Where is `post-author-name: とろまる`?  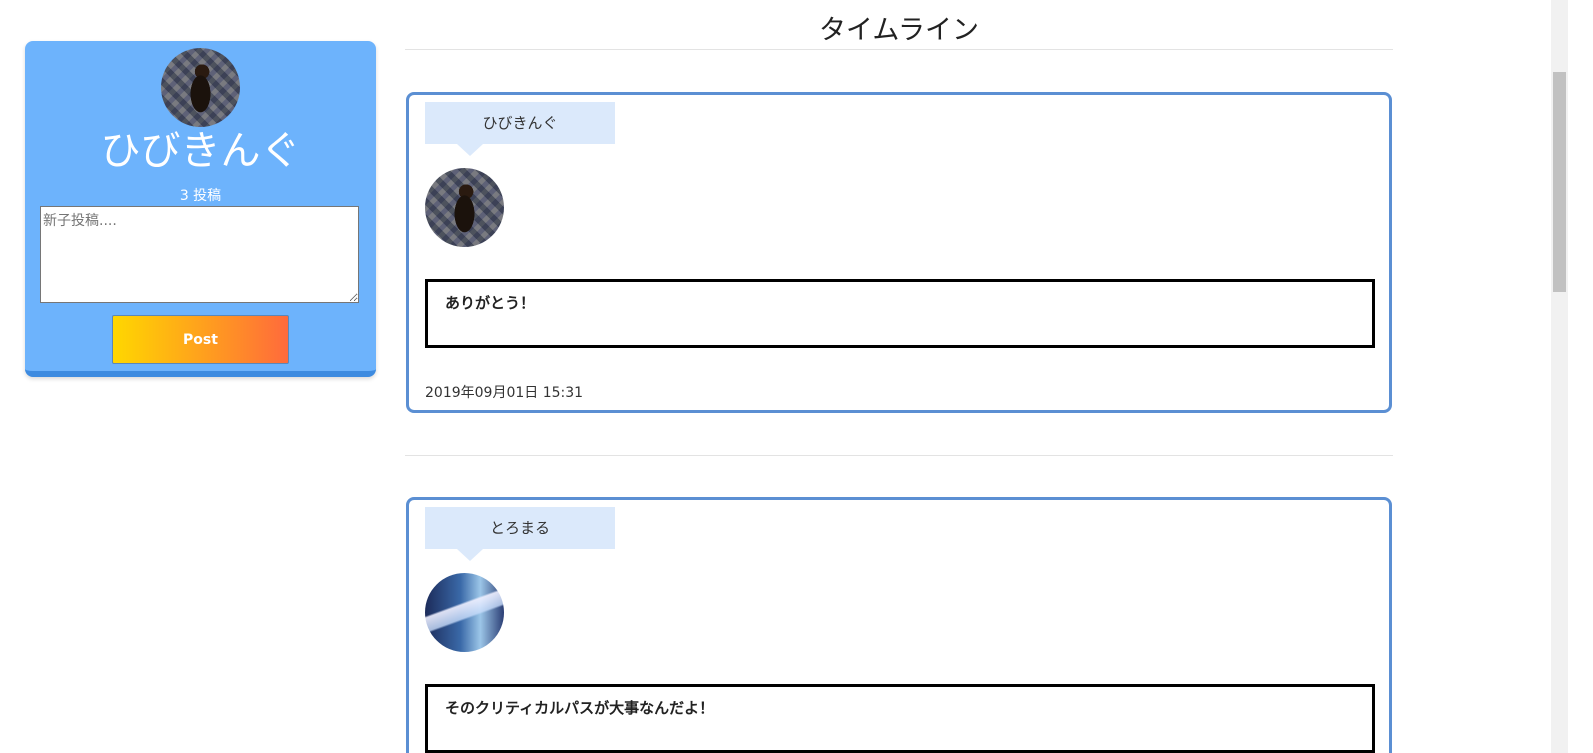
post-author-name: とろまる is located at coordinates (520, 534).